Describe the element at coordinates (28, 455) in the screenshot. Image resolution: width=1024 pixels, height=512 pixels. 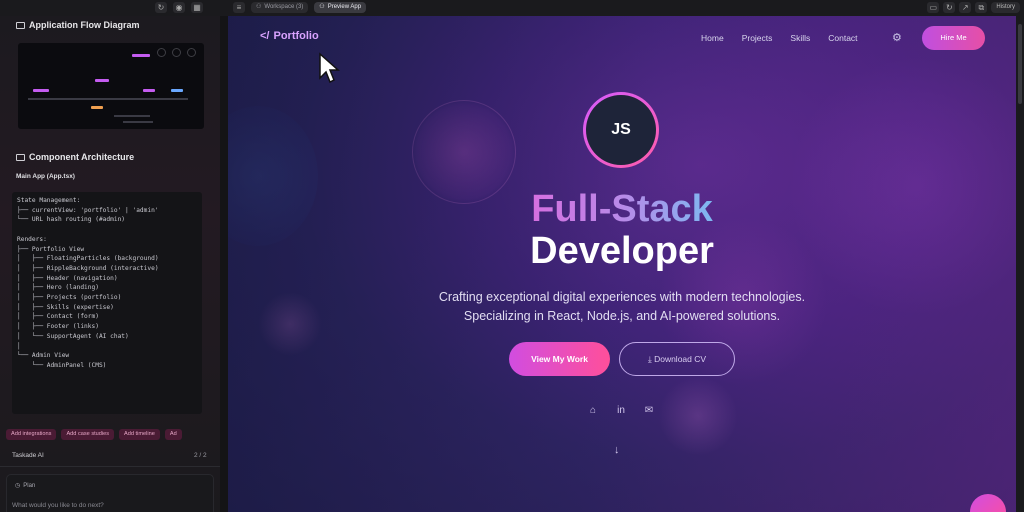
I see `task-label: Taskade AI` at that location.